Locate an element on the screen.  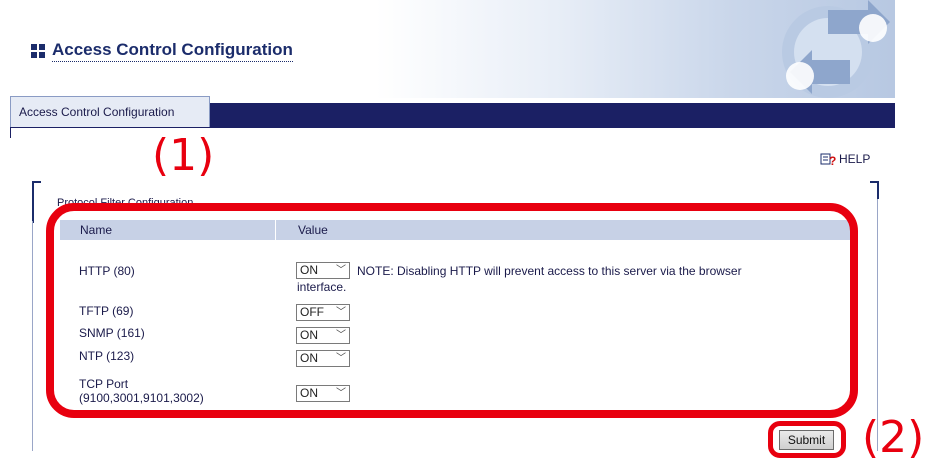
grid-icon is located at coordinates (38, 51).